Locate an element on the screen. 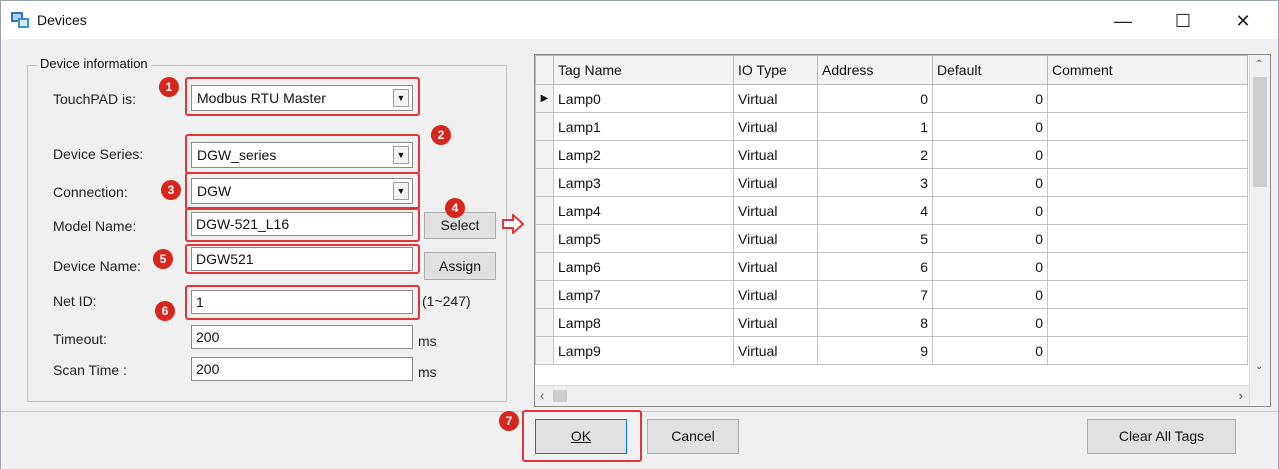  table-row: Lamp2 Virtual 2 0 is located at coordinates (891, 154).